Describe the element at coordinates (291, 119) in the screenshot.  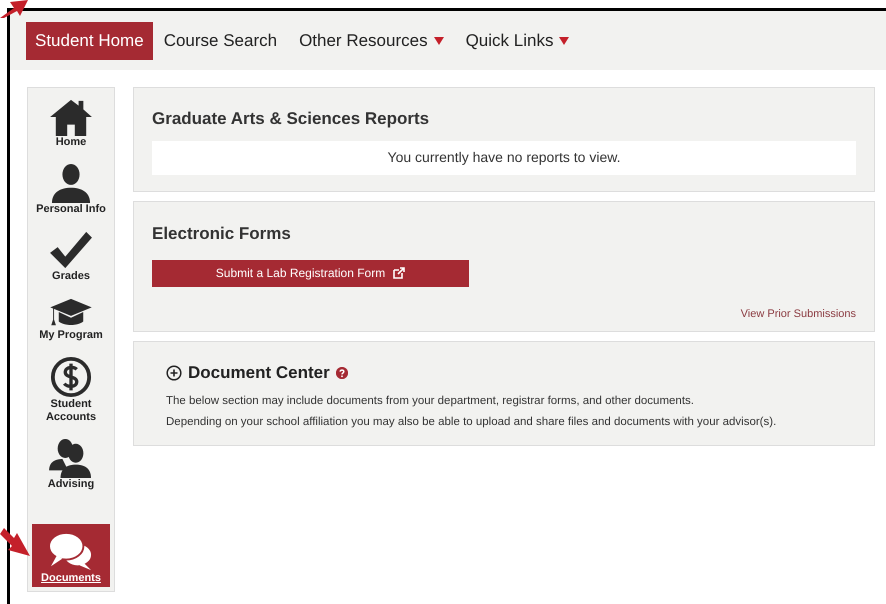
I see `section-title: Graduate Arts & Sciences Reports` at that location.